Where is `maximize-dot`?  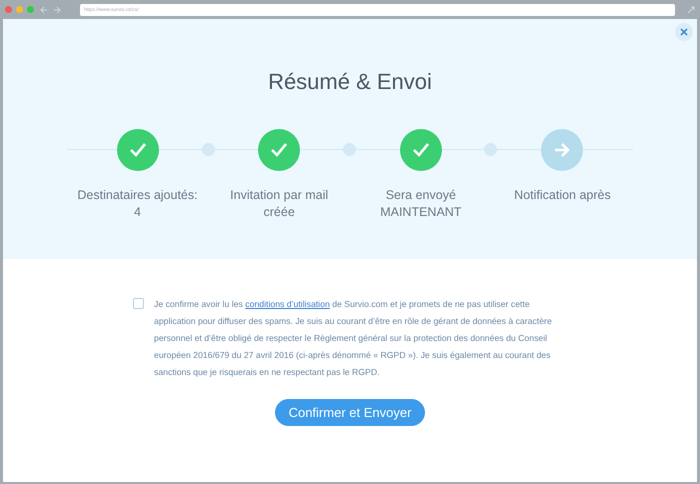 maximize-dot is located at coordinates (30, 9).